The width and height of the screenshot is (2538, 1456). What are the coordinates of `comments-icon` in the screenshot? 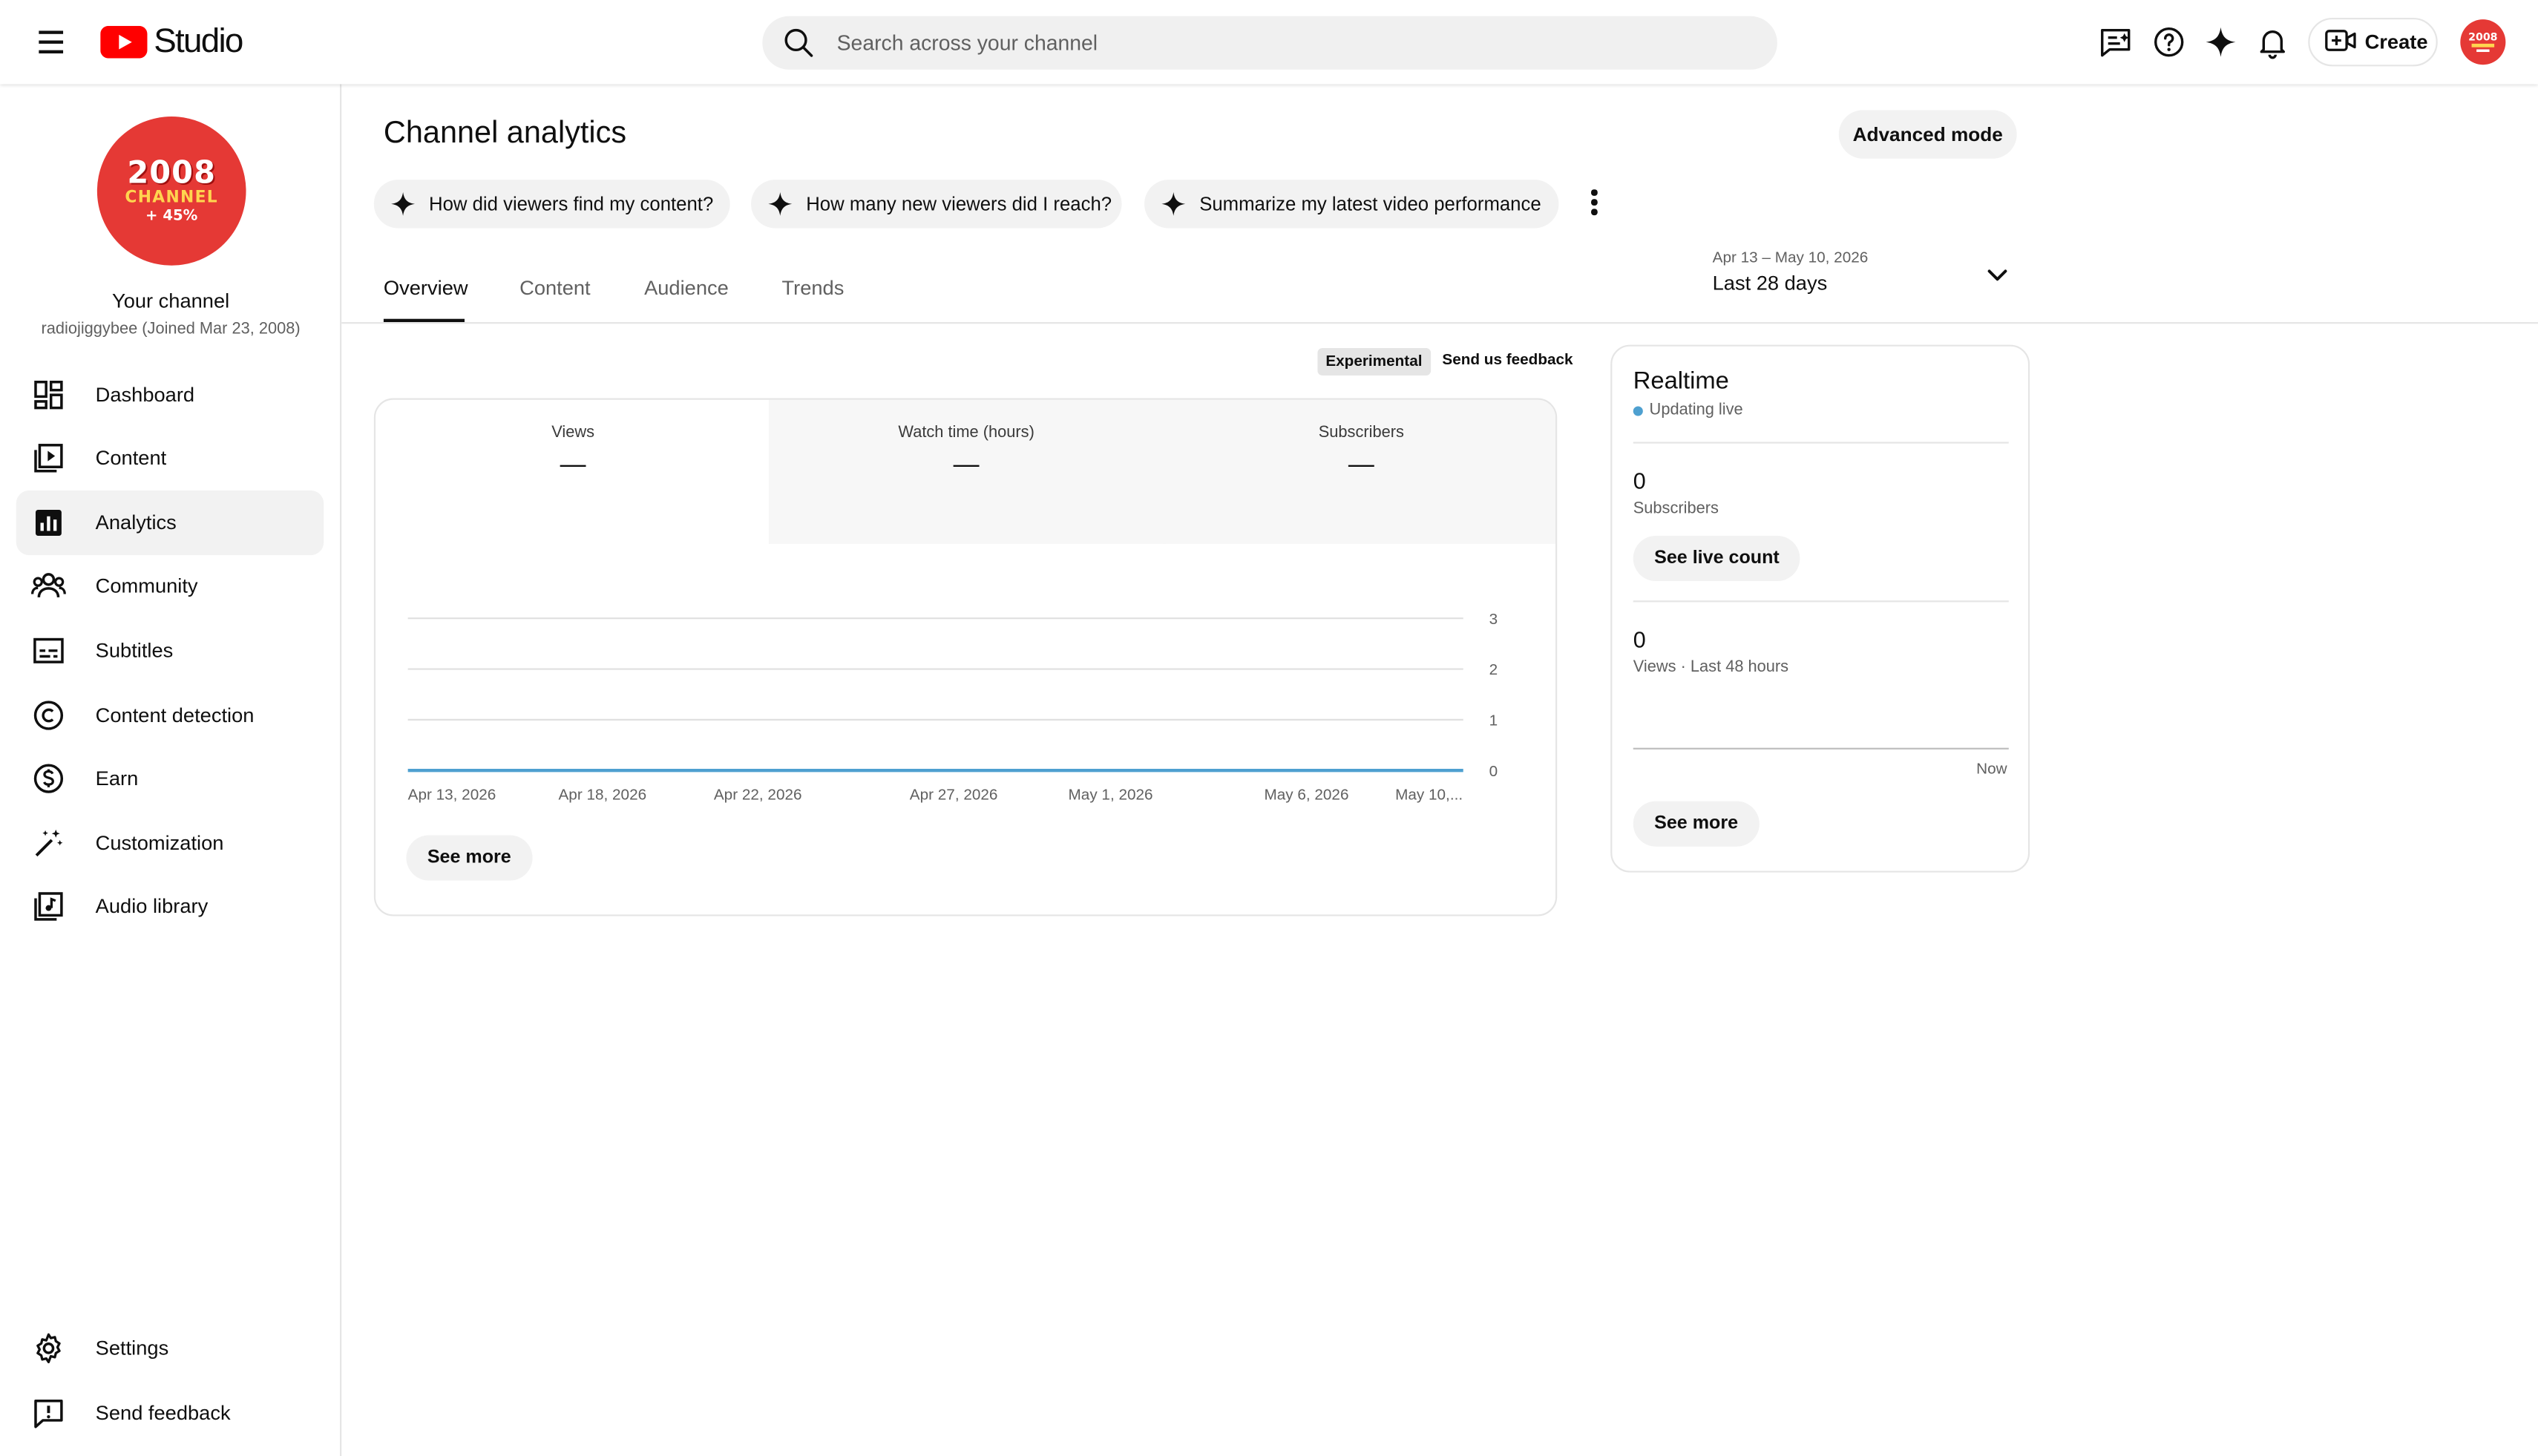 It's located at (2115, 43).